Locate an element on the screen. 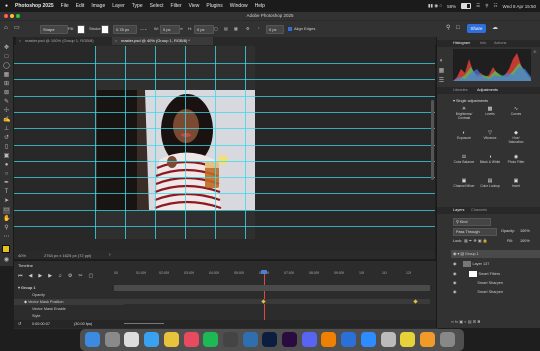 Image resolution: width=540 pixels, height=351 pixels. dock-app-davinci-icon is located at coordinates (230, 339).